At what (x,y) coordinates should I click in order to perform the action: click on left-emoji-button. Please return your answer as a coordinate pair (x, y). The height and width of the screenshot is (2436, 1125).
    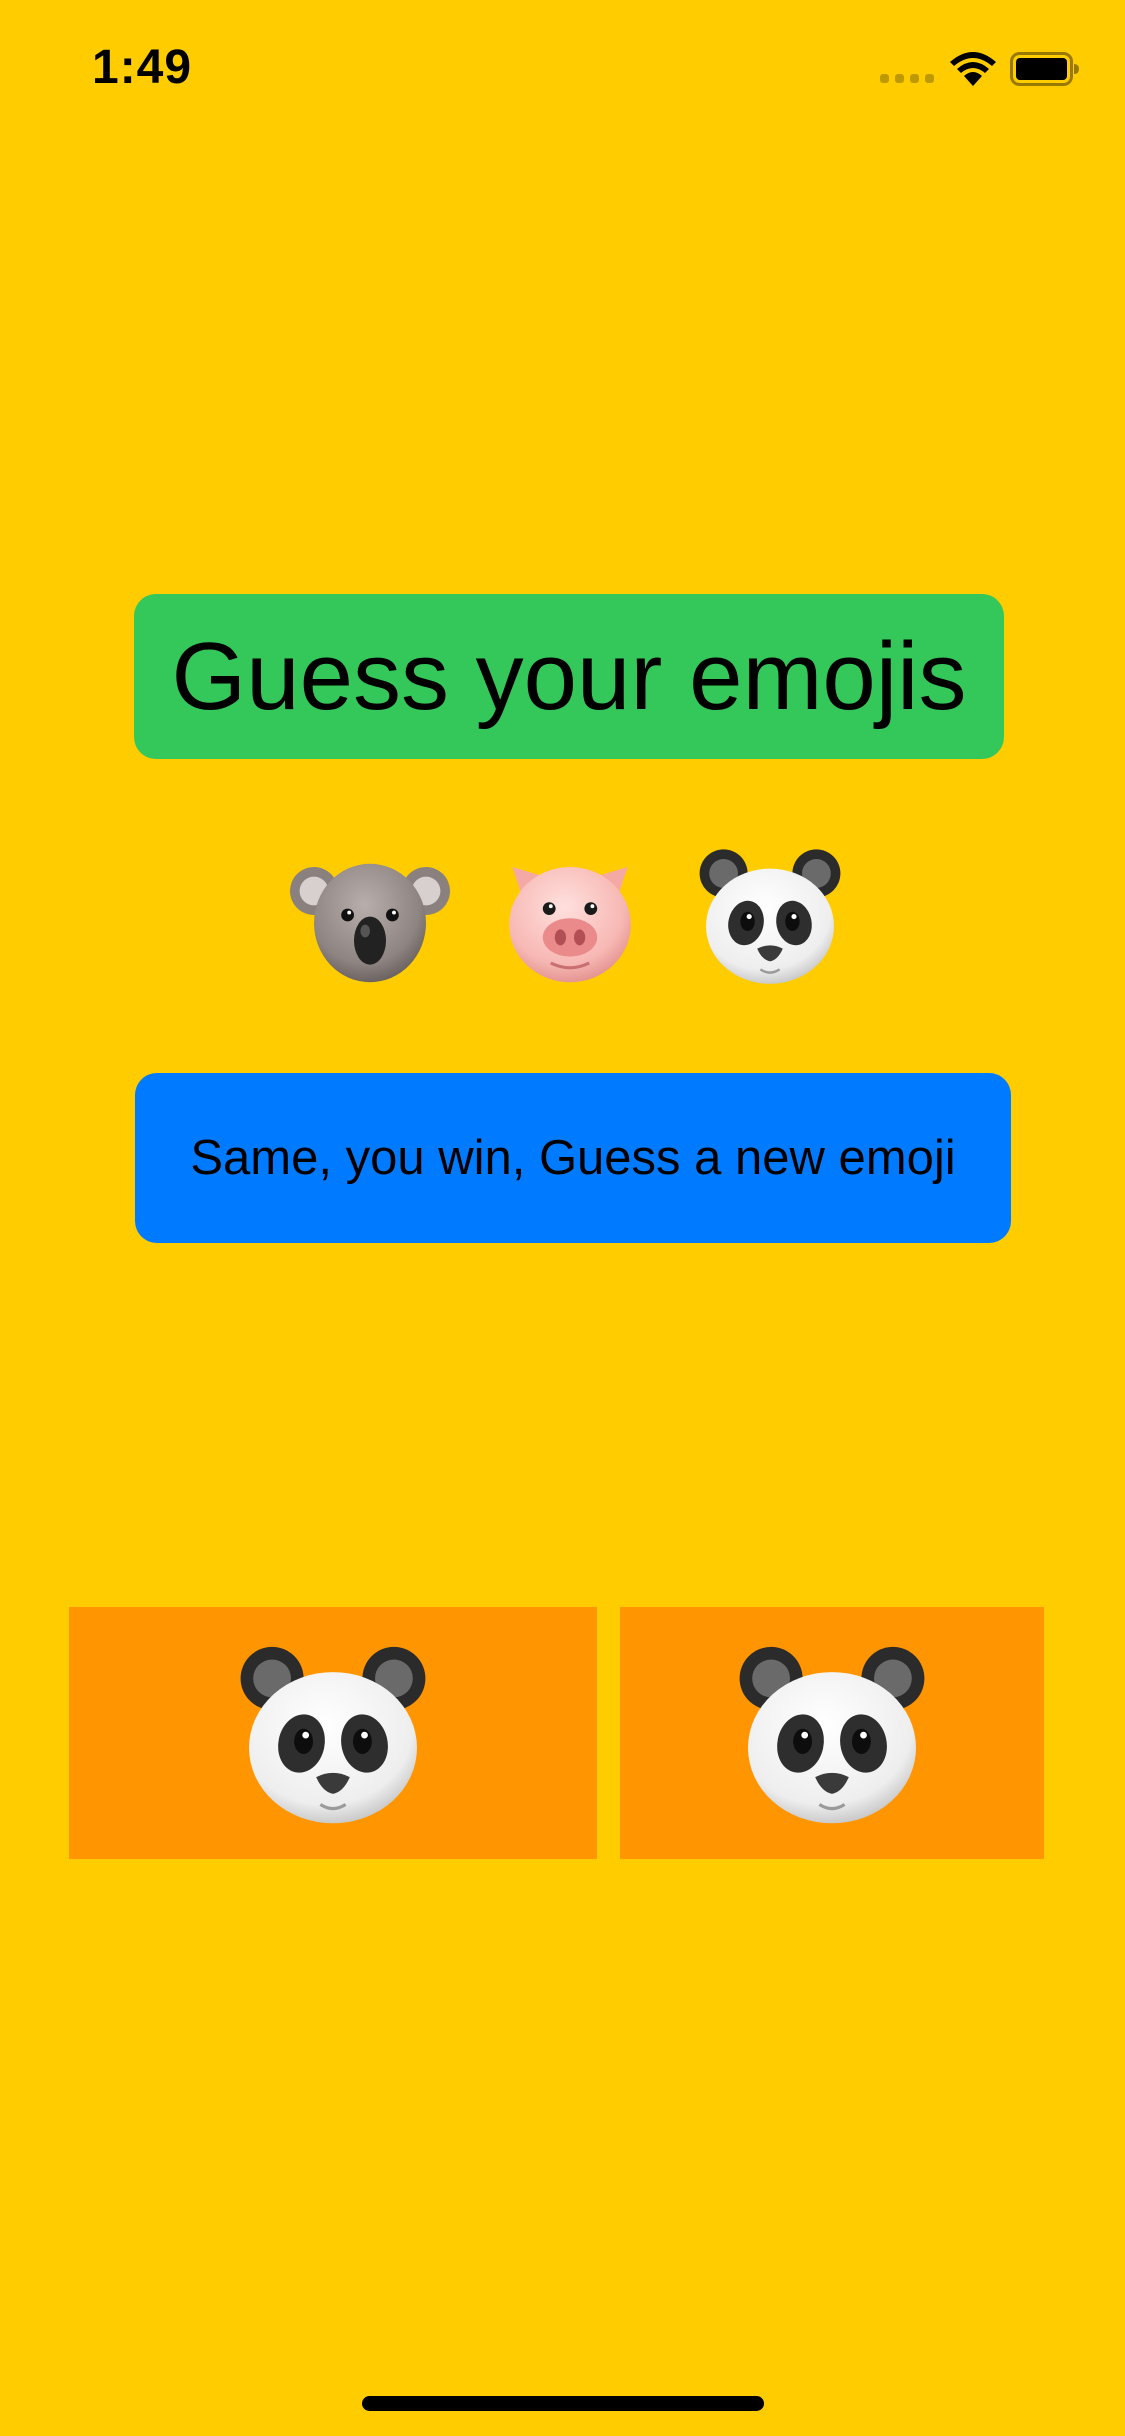
    Looking at the image, I should click on (333, 1733).